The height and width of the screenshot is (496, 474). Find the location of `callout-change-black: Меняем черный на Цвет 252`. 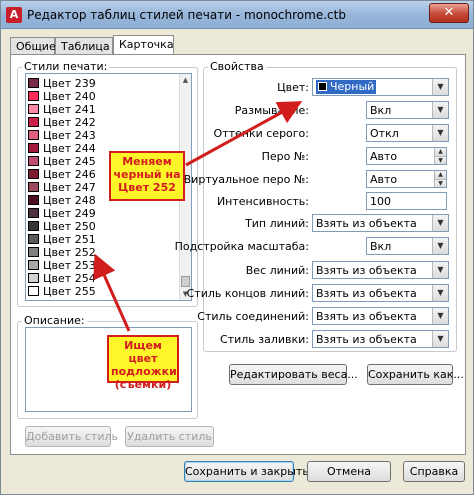

callout-change-black: Меняем черный на Цвет 252 is located at coordinates (147, 176).